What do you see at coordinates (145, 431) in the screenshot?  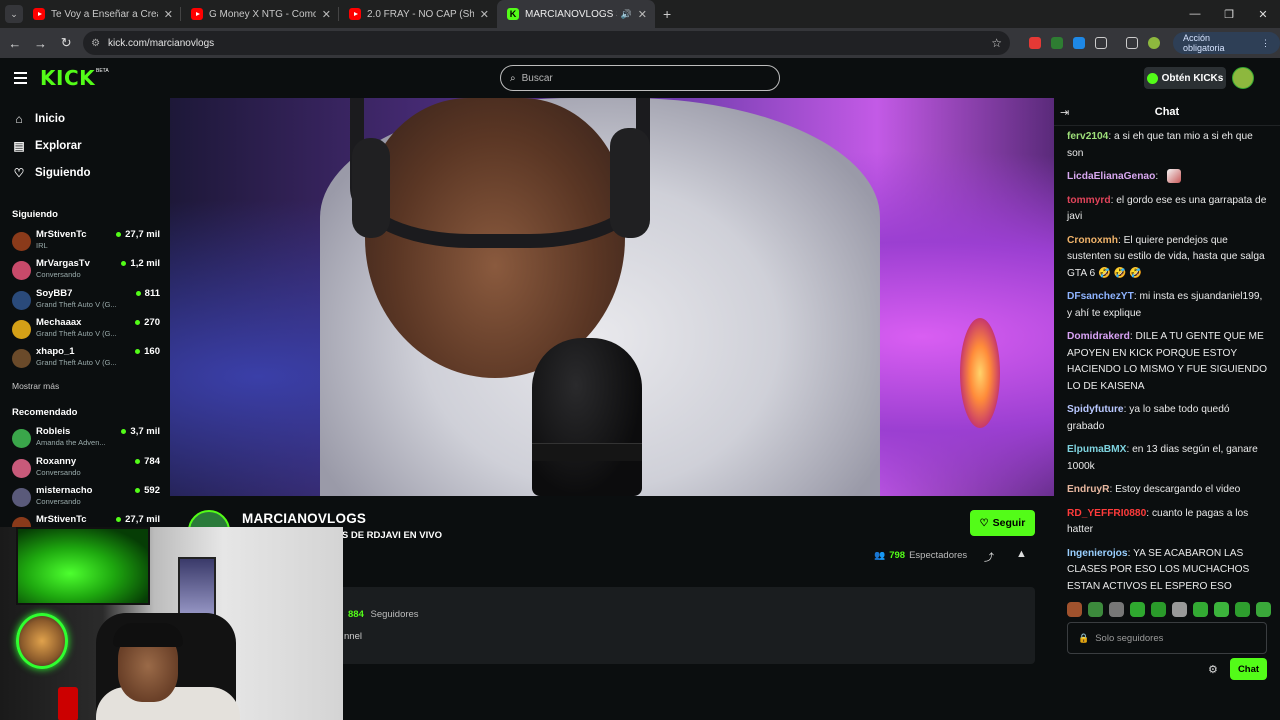 I see `viewer-count-value: 3,7 mil` at bounding box center [145, 431].